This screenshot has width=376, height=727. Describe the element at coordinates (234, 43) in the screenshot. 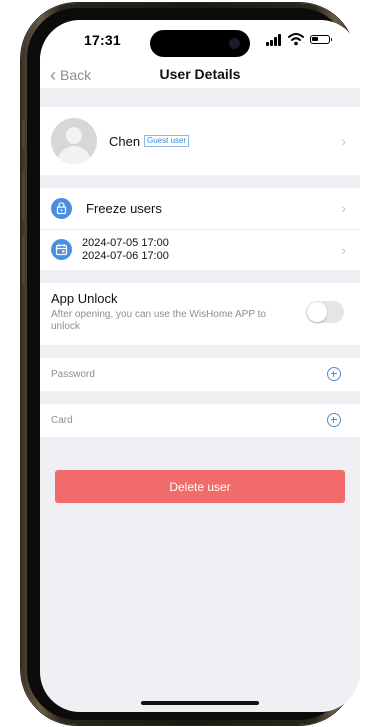

I see `camera-icon` at that location.